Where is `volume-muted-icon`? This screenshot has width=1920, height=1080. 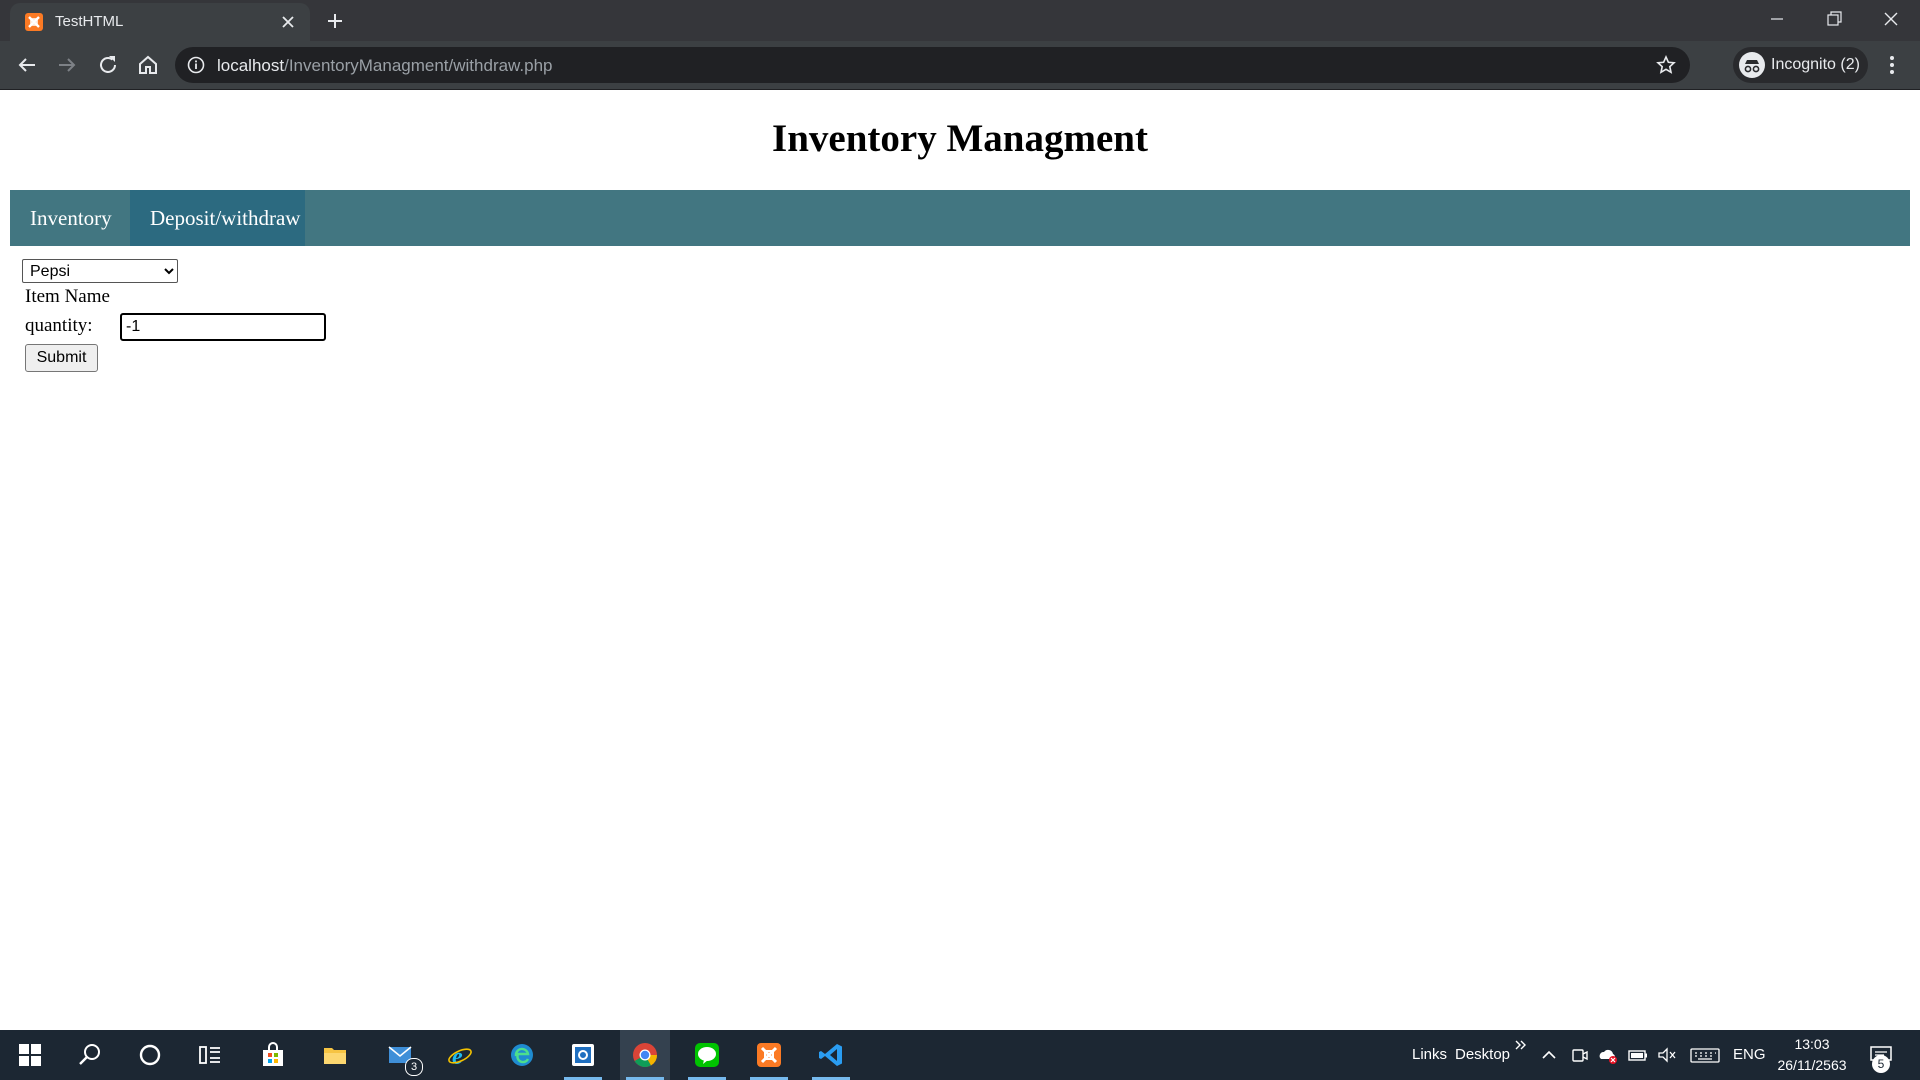 volume-muted-icon is located at coordinates (1667, 1055).